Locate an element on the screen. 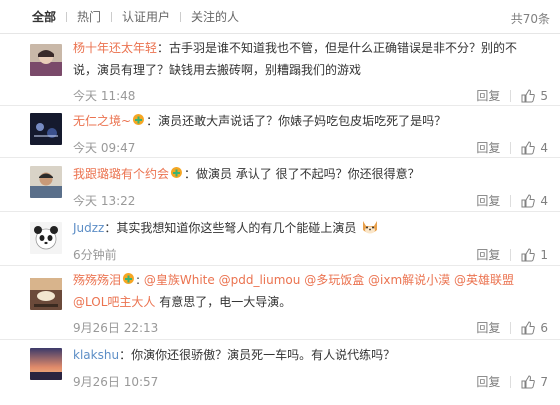  comment-text: 说，演员有理了？缺钱用去搬砖啊，别糟蹋我们的游戏 is located at coordinates (217, 70).